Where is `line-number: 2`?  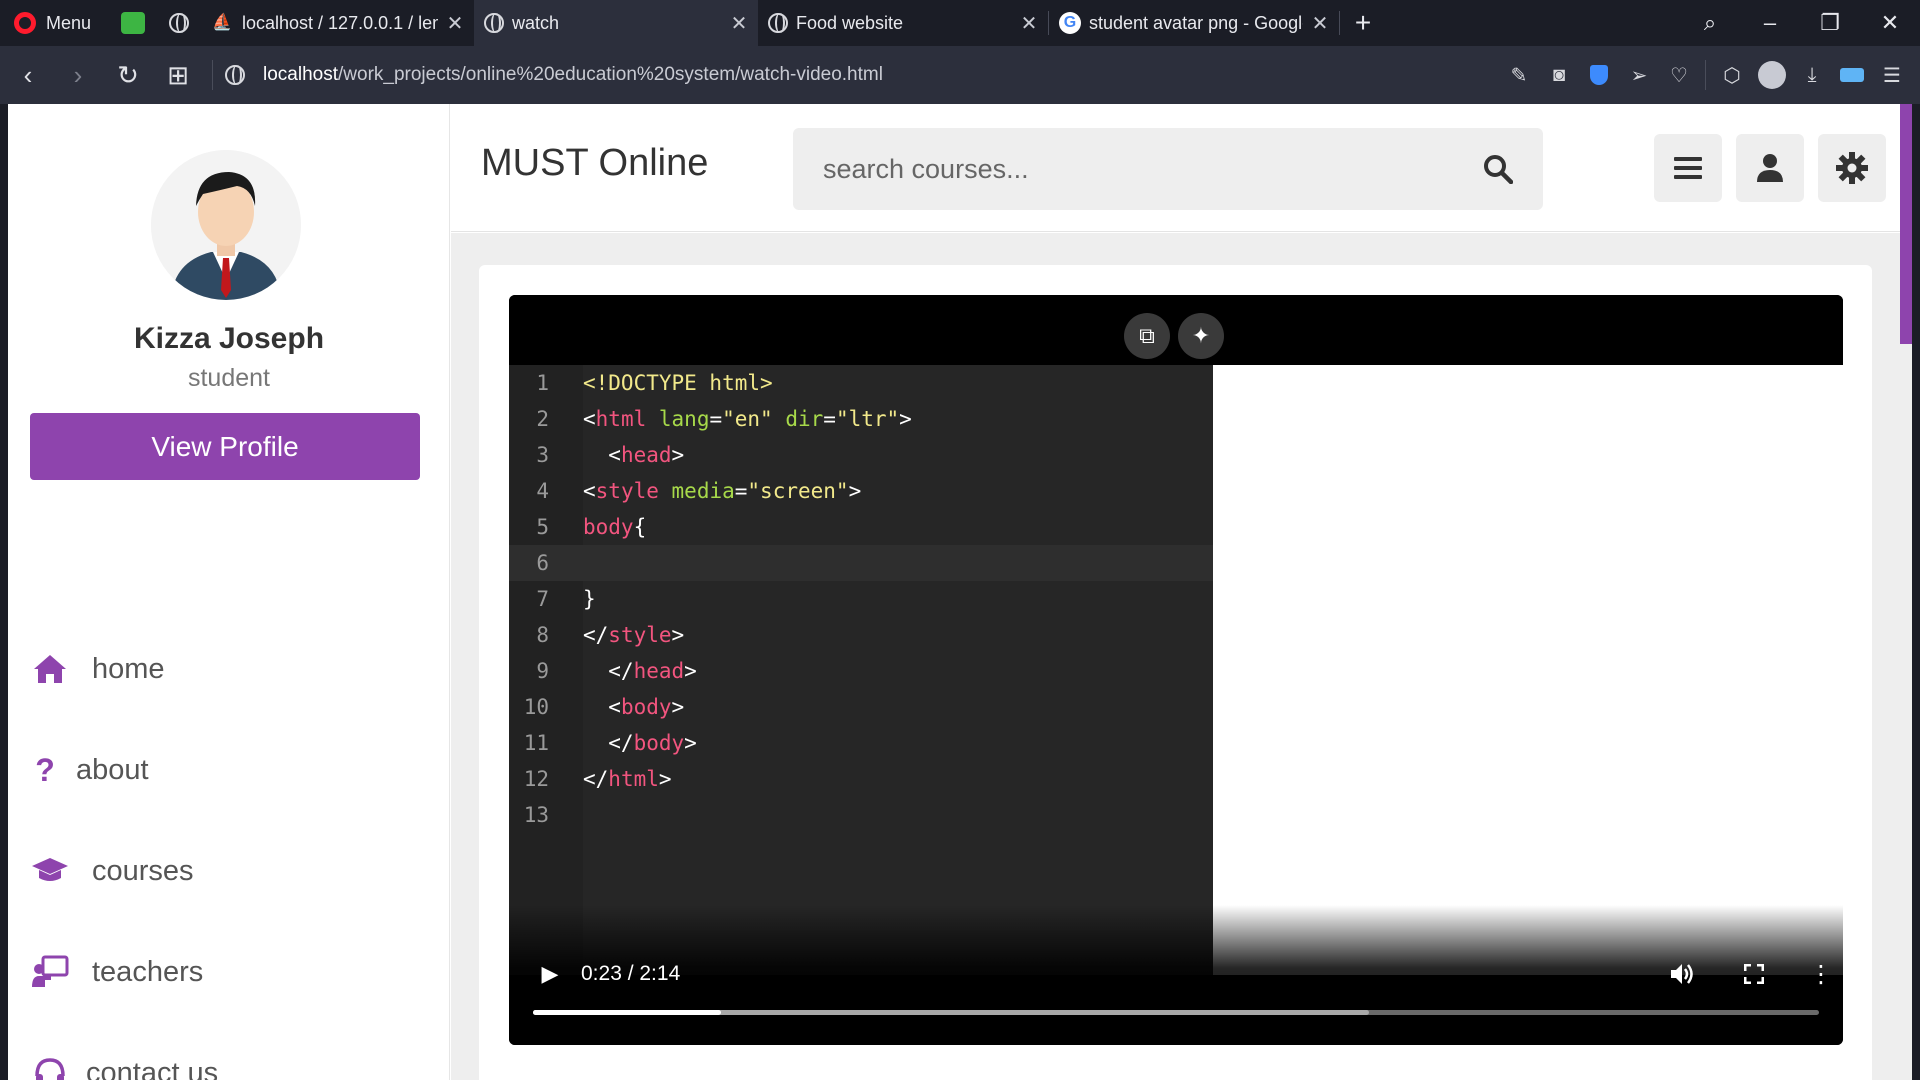
line-number: 2 is located at coordinates (542, 419).